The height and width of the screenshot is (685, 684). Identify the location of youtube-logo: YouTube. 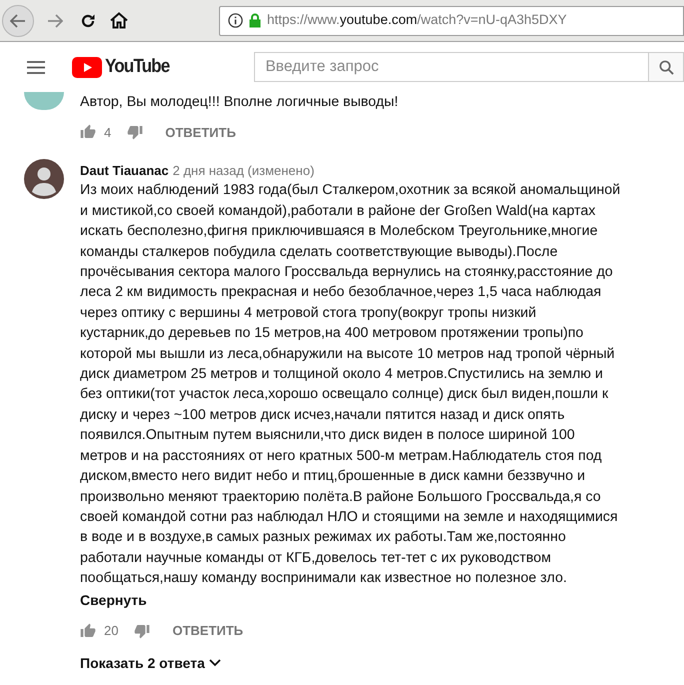
(124, 67).